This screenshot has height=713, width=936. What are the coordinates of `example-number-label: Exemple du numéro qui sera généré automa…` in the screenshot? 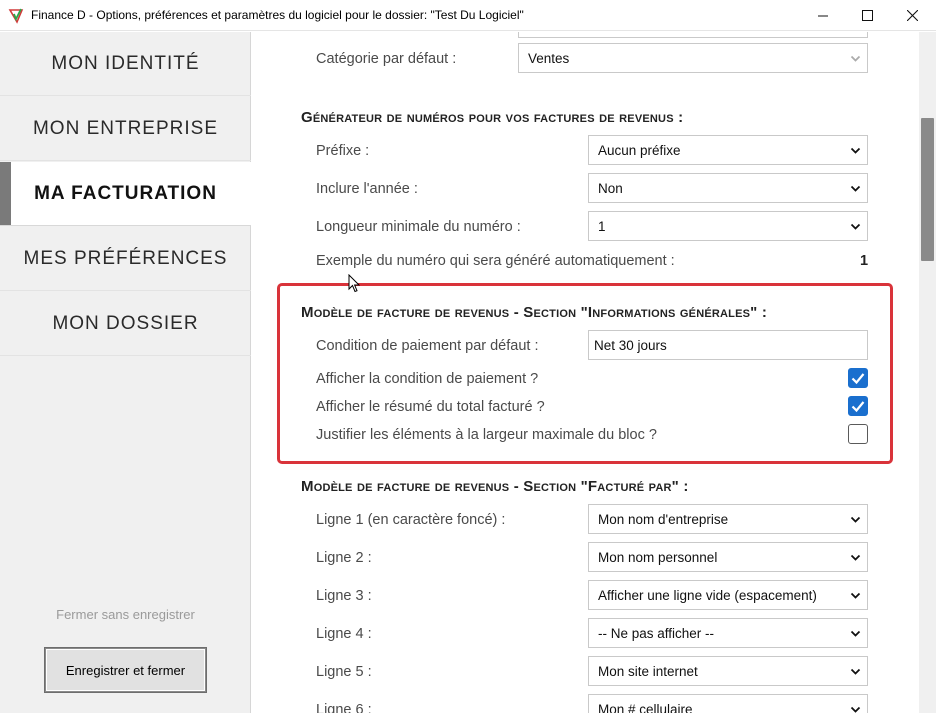 It's located at (495, 261).